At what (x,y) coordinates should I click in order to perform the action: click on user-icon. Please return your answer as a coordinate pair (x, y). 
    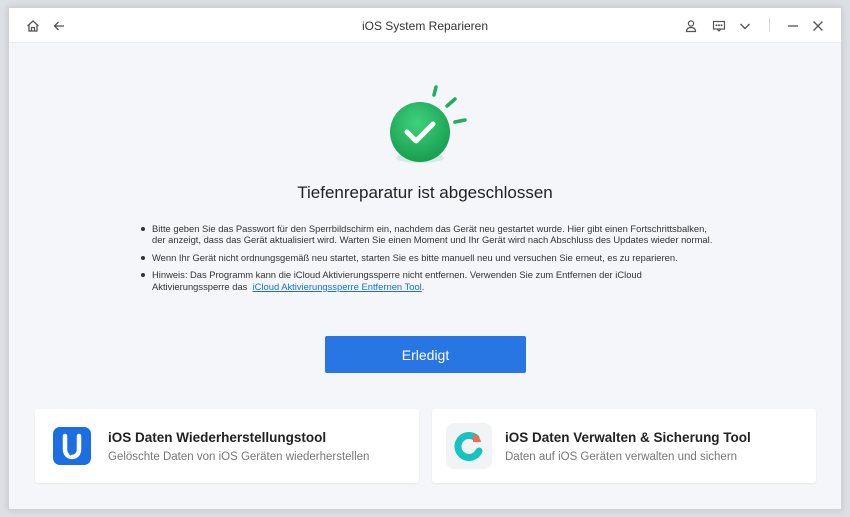
    Looking at the image, I should click on (691, 26).